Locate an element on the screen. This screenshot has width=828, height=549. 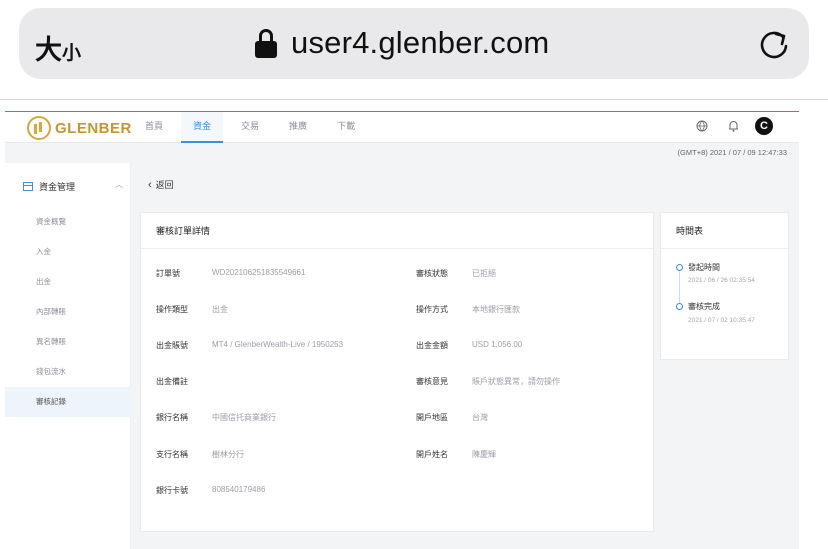
card-title: 審核訂單詳情 is located at coordinates (397, 231).